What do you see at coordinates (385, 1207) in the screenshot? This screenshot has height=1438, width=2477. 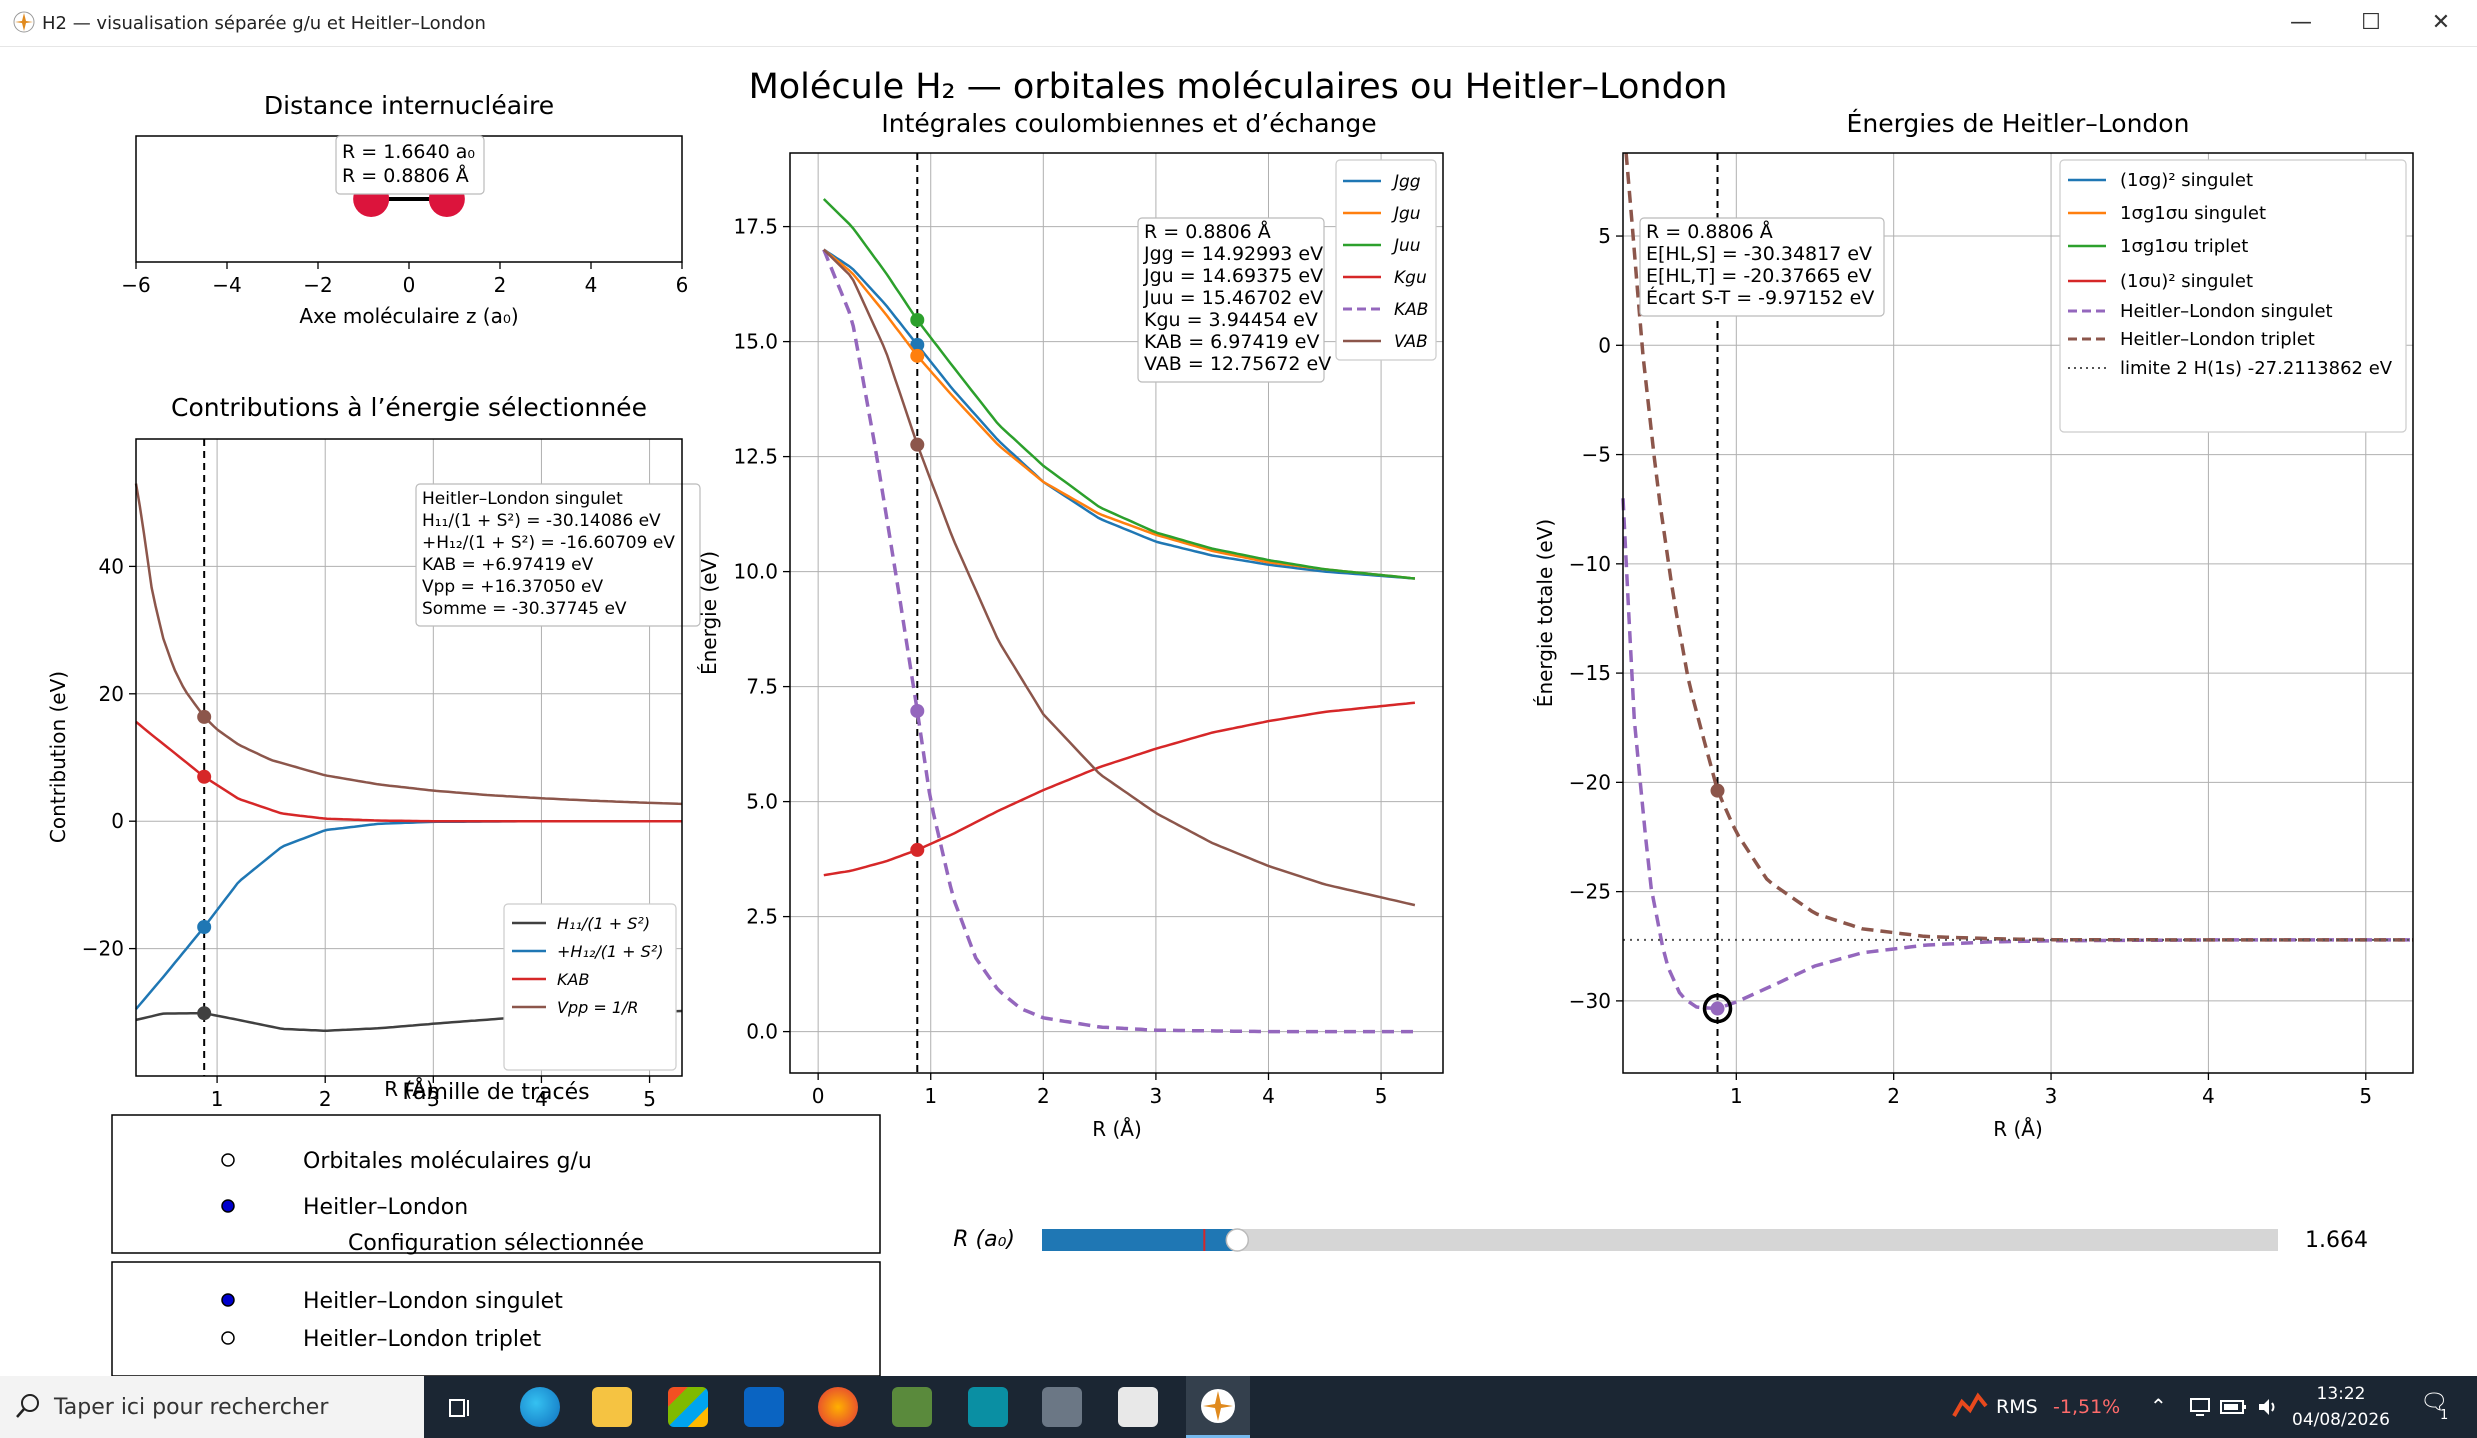 I see `radio-family-label-1: Heitler–London` at bounding box center [385, 1207].